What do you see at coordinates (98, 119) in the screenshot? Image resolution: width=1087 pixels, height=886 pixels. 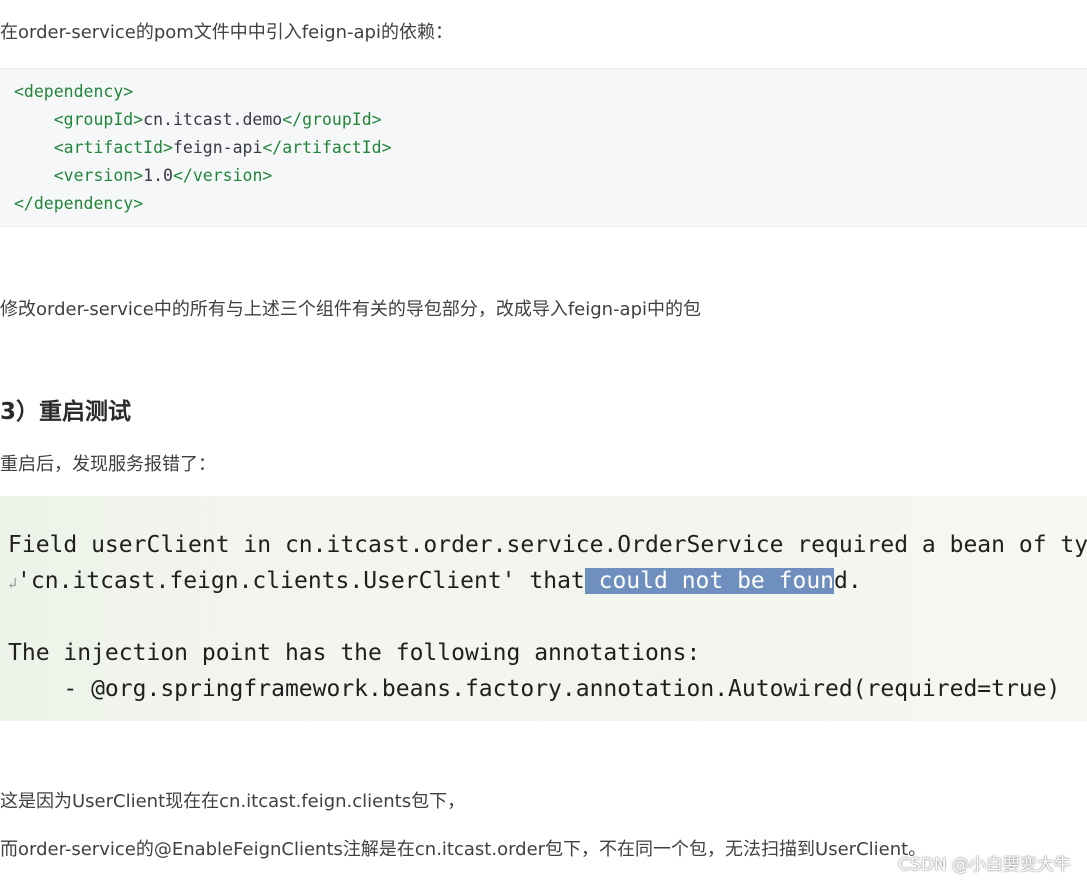 I see `groupid-open-tag: <groupId>` at bounding box center [98, 119].